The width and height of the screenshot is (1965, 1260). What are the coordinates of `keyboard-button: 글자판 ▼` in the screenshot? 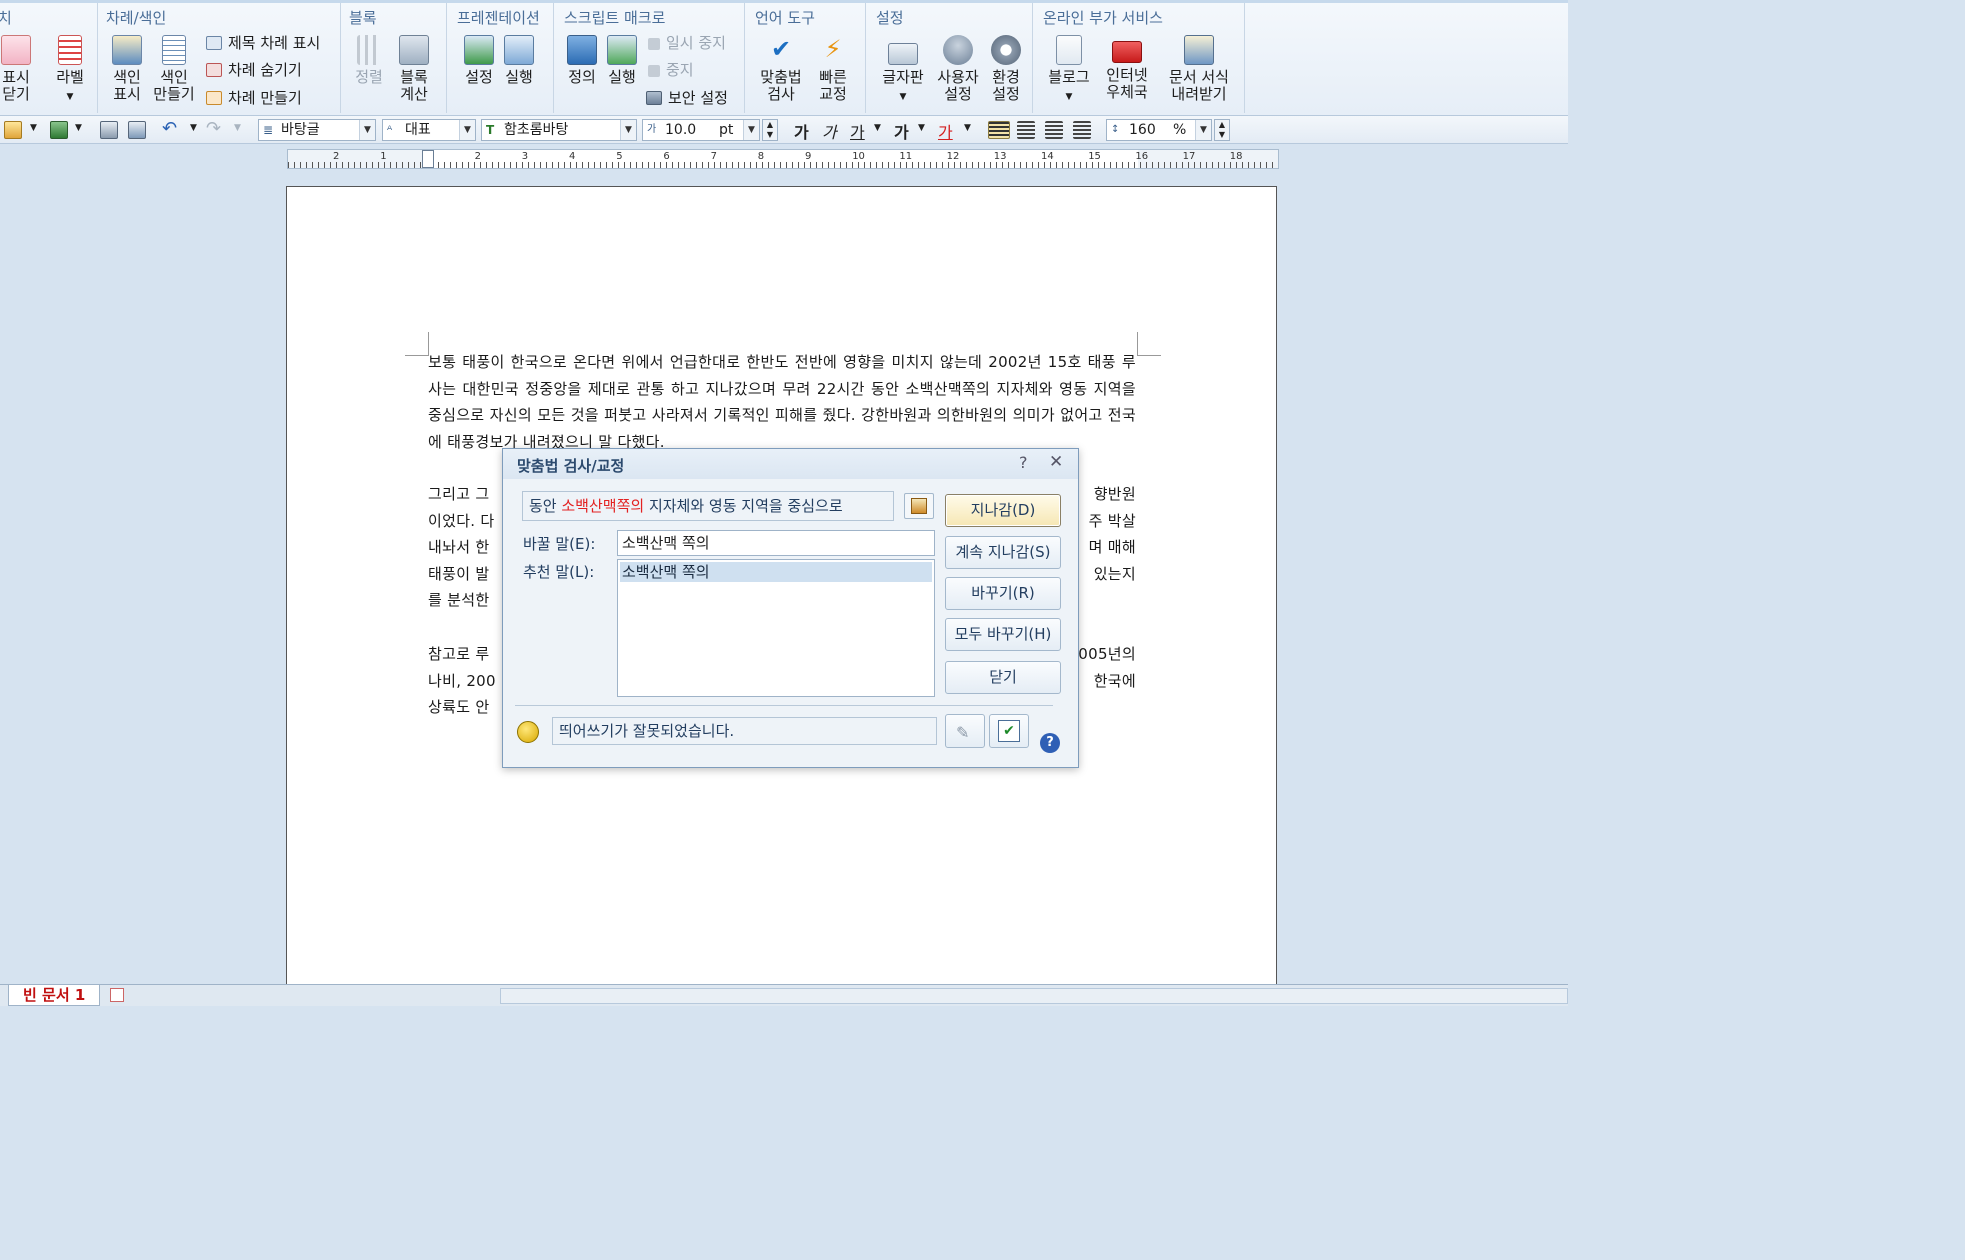 It's located at (903, 70).